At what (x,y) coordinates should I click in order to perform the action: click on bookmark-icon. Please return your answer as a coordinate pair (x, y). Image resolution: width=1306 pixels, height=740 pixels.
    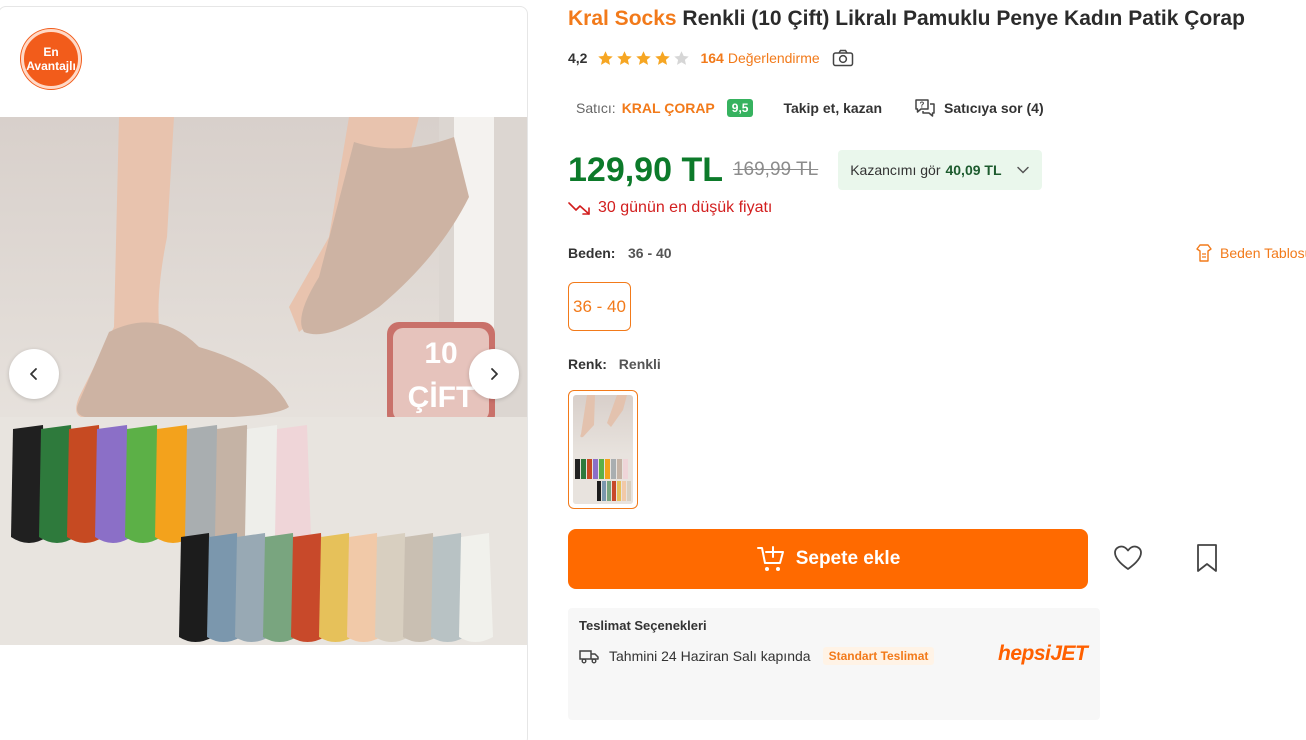
    Looking at the image, I should click on (1207, 558).